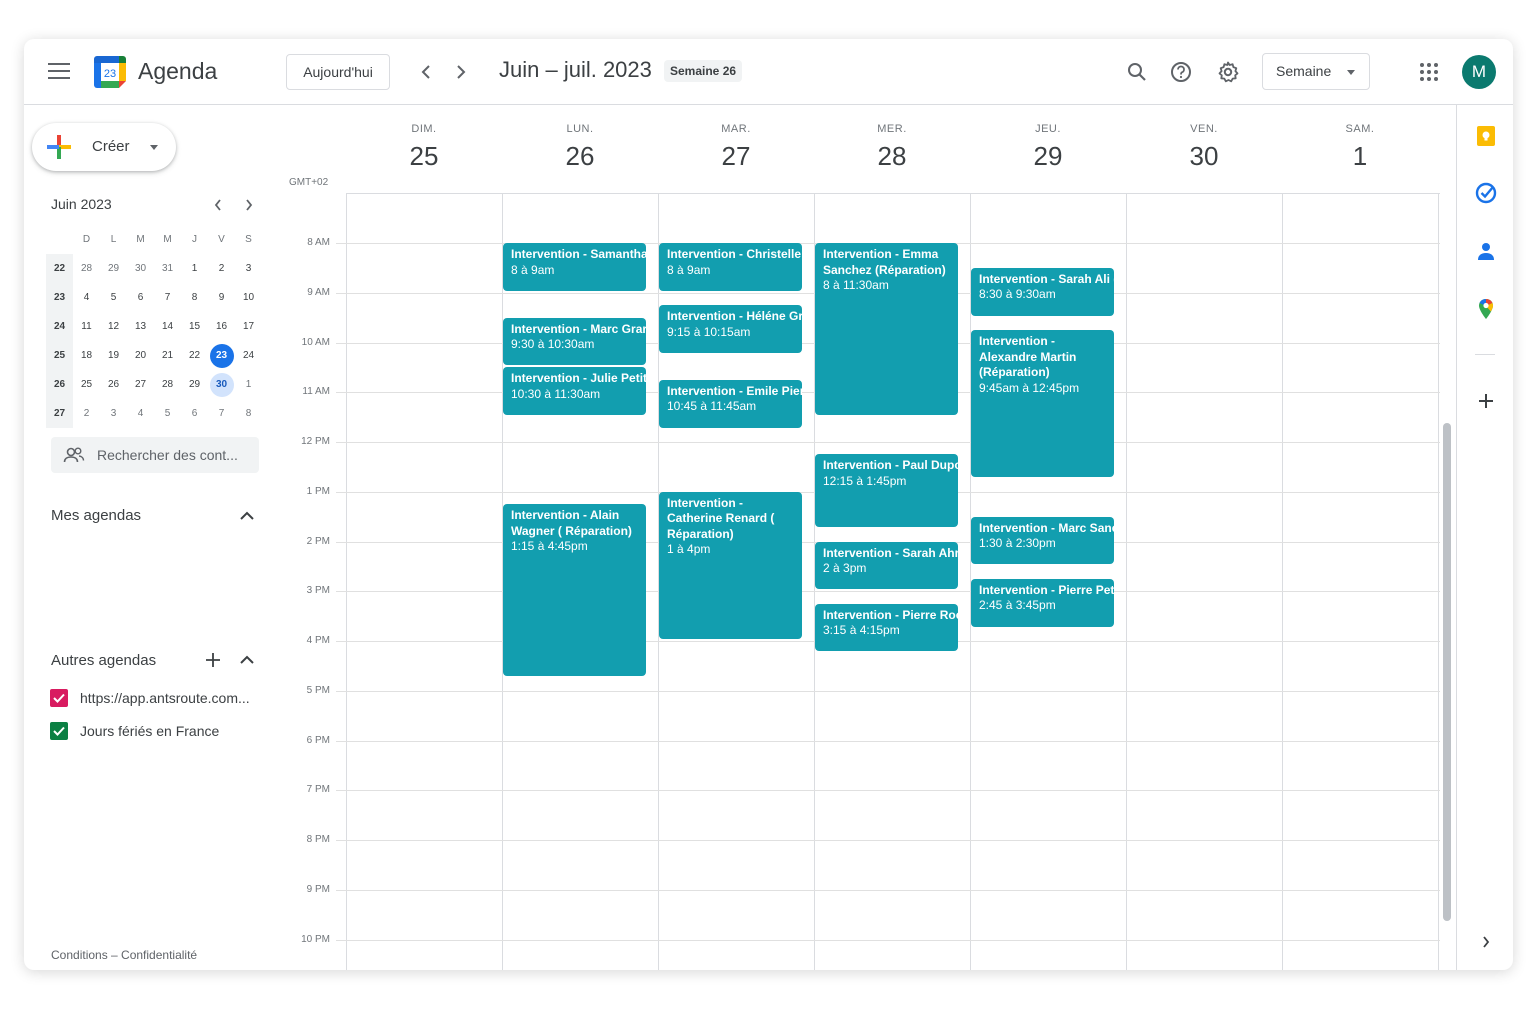 This screenshot has width=1536, height=1010. What do you see at coordinates (213, 660) in the screenshot?
I see `add-calendar-button` at bounding box center [213, 660].